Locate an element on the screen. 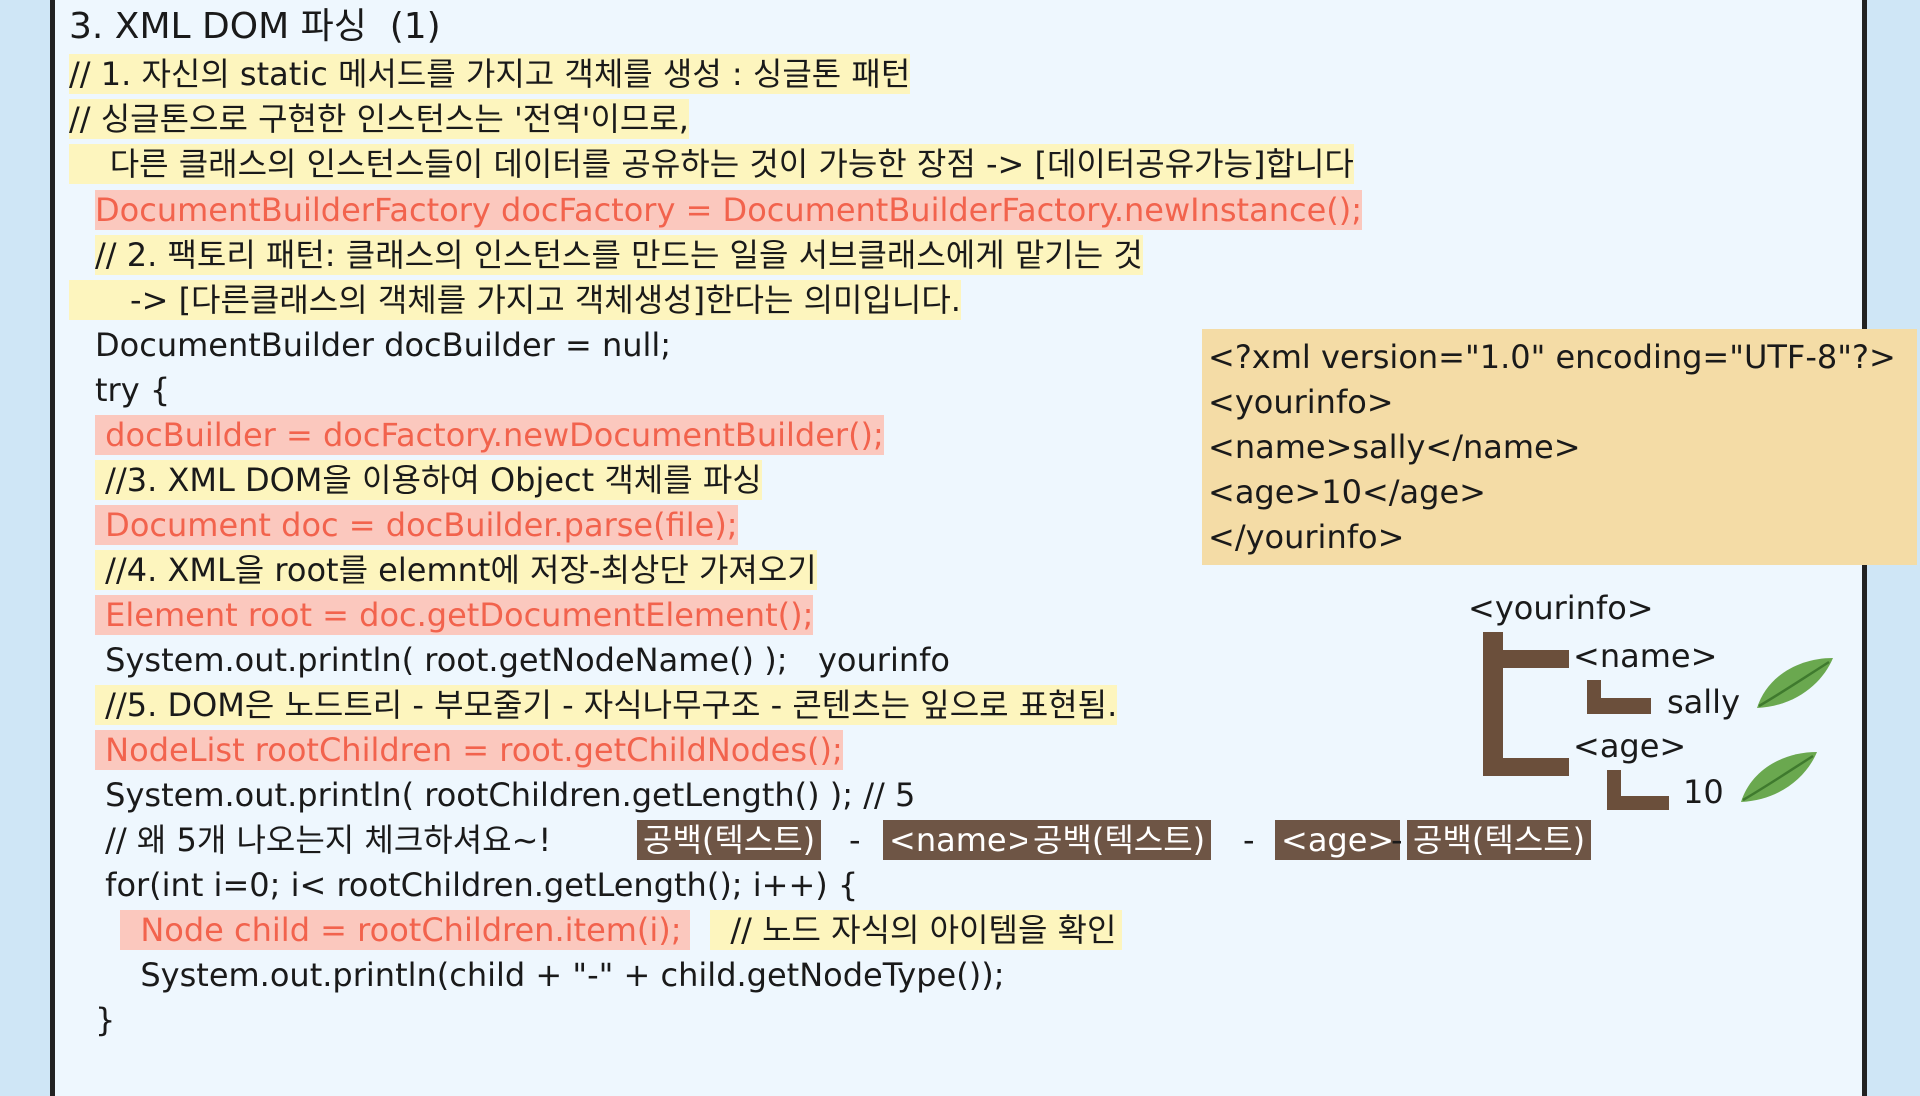  xml-root-close: </yourinfo> is located at coordinates (1306, 537).